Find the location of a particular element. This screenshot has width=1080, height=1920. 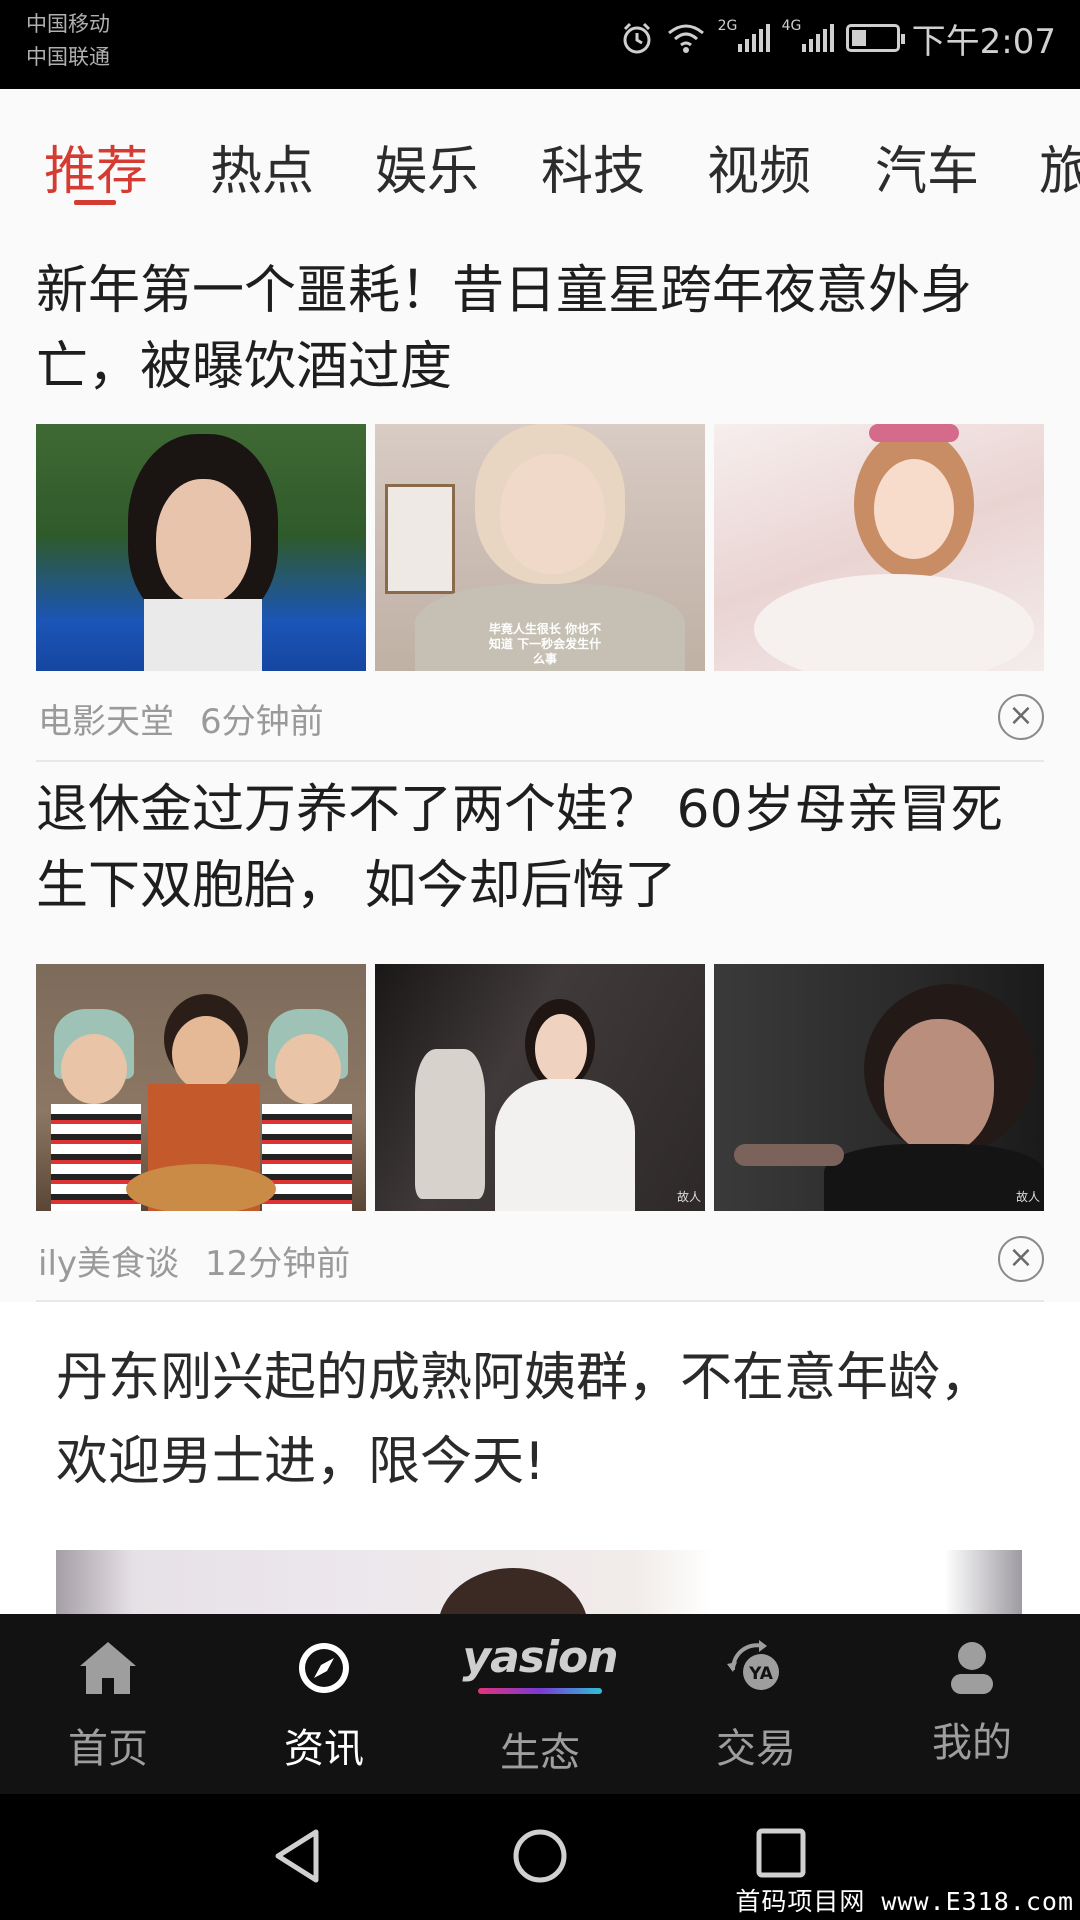

nav-ecosystem-label: 生态 is located at coordinates (540, 1753).